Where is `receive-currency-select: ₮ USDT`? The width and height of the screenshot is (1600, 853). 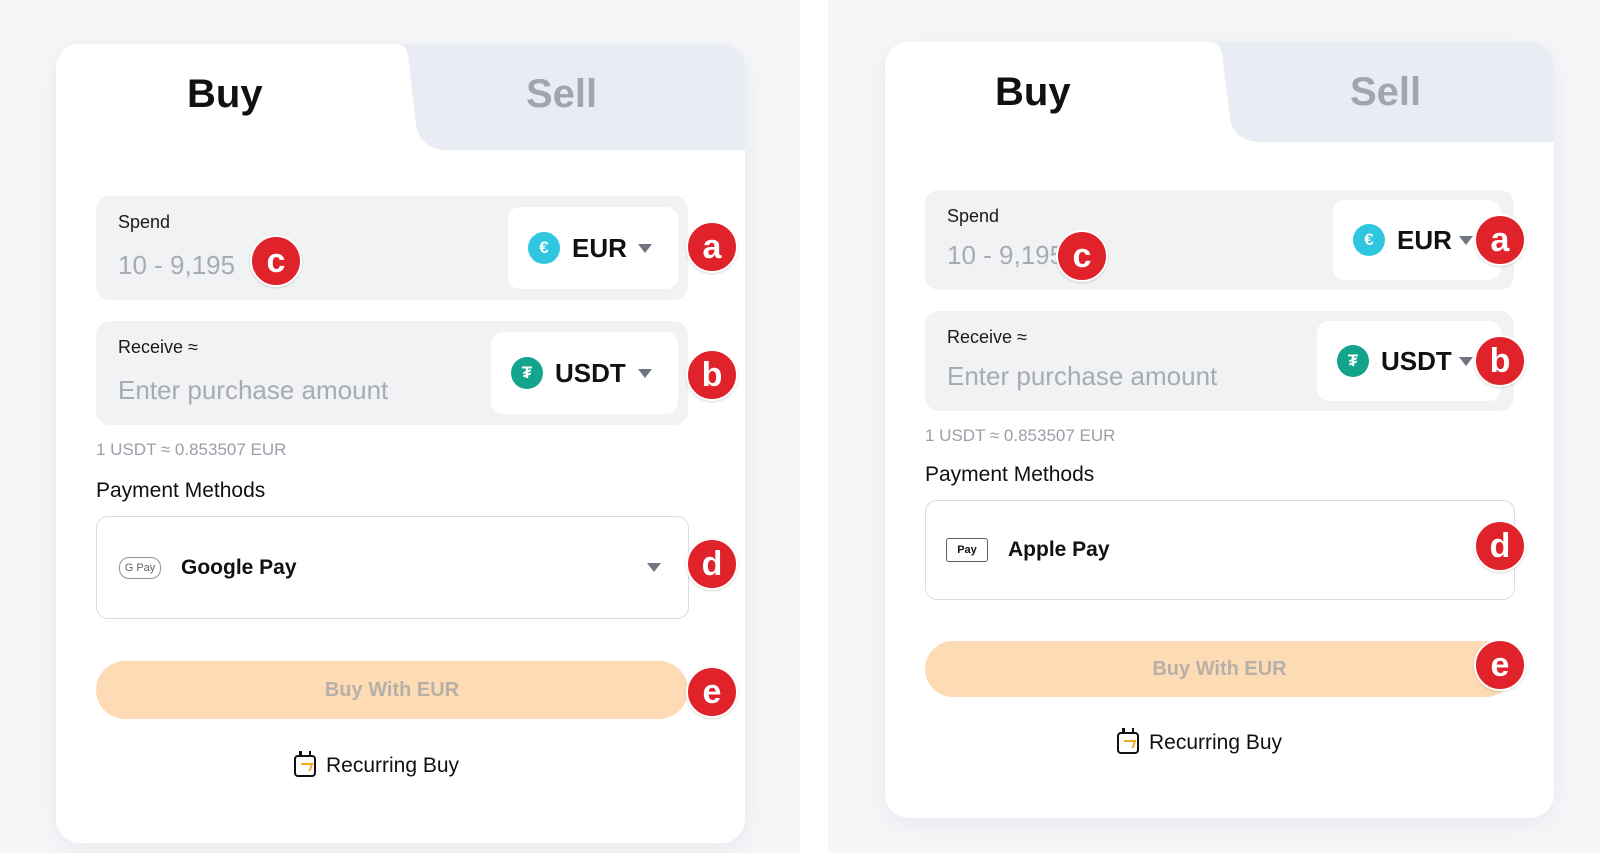 receive-currency-select: ₮ USDT is located at coordinates (584, 373).